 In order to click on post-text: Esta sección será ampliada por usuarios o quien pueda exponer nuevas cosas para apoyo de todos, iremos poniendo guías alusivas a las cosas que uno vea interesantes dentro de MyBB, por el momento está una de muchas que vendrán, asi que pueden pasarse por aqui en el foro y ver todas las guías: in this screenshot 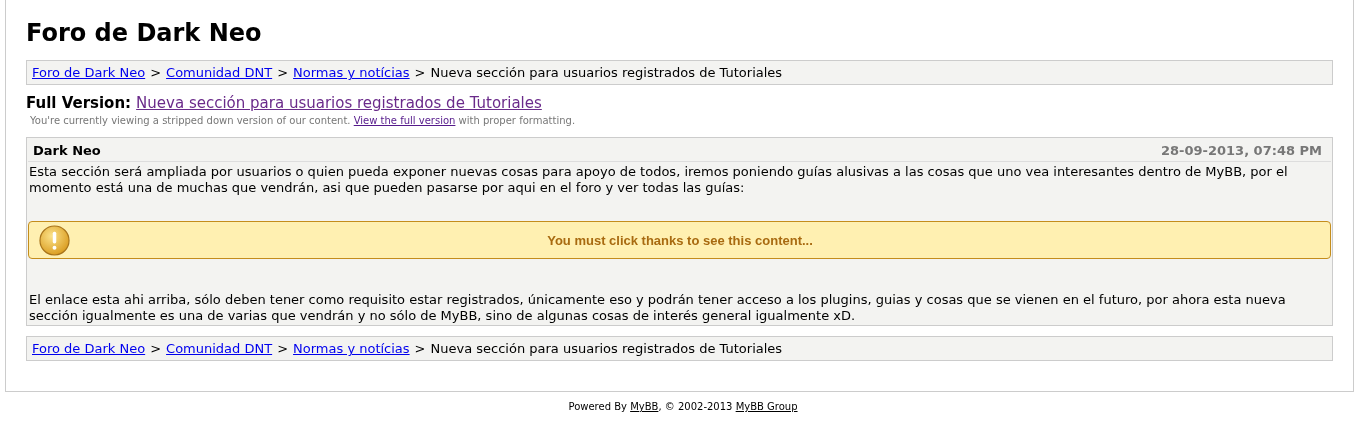, I will do `click(659, 180)`.